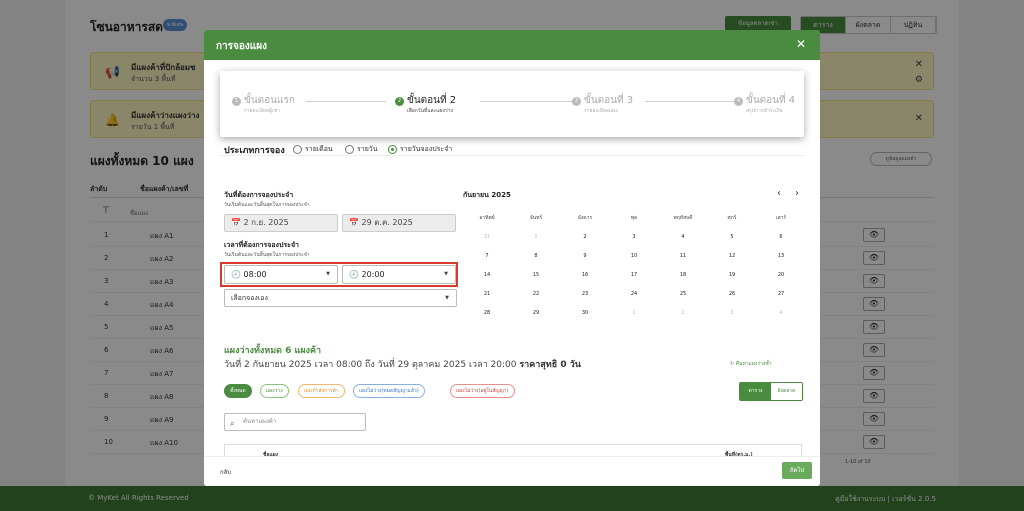 The width and height of the screenshot is (1024, 511). What do you see at coordinates (487, 294) in the screenshot?
I see `calendar-day: 21` at bounding box center [487, 294].